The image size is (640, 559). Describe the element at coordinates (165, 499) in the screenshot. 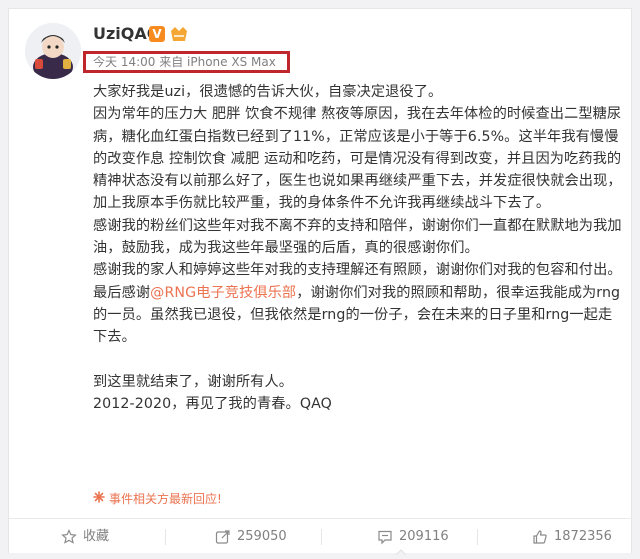

I see `event-notice-text: 事件相关方最新回应!` at that location.